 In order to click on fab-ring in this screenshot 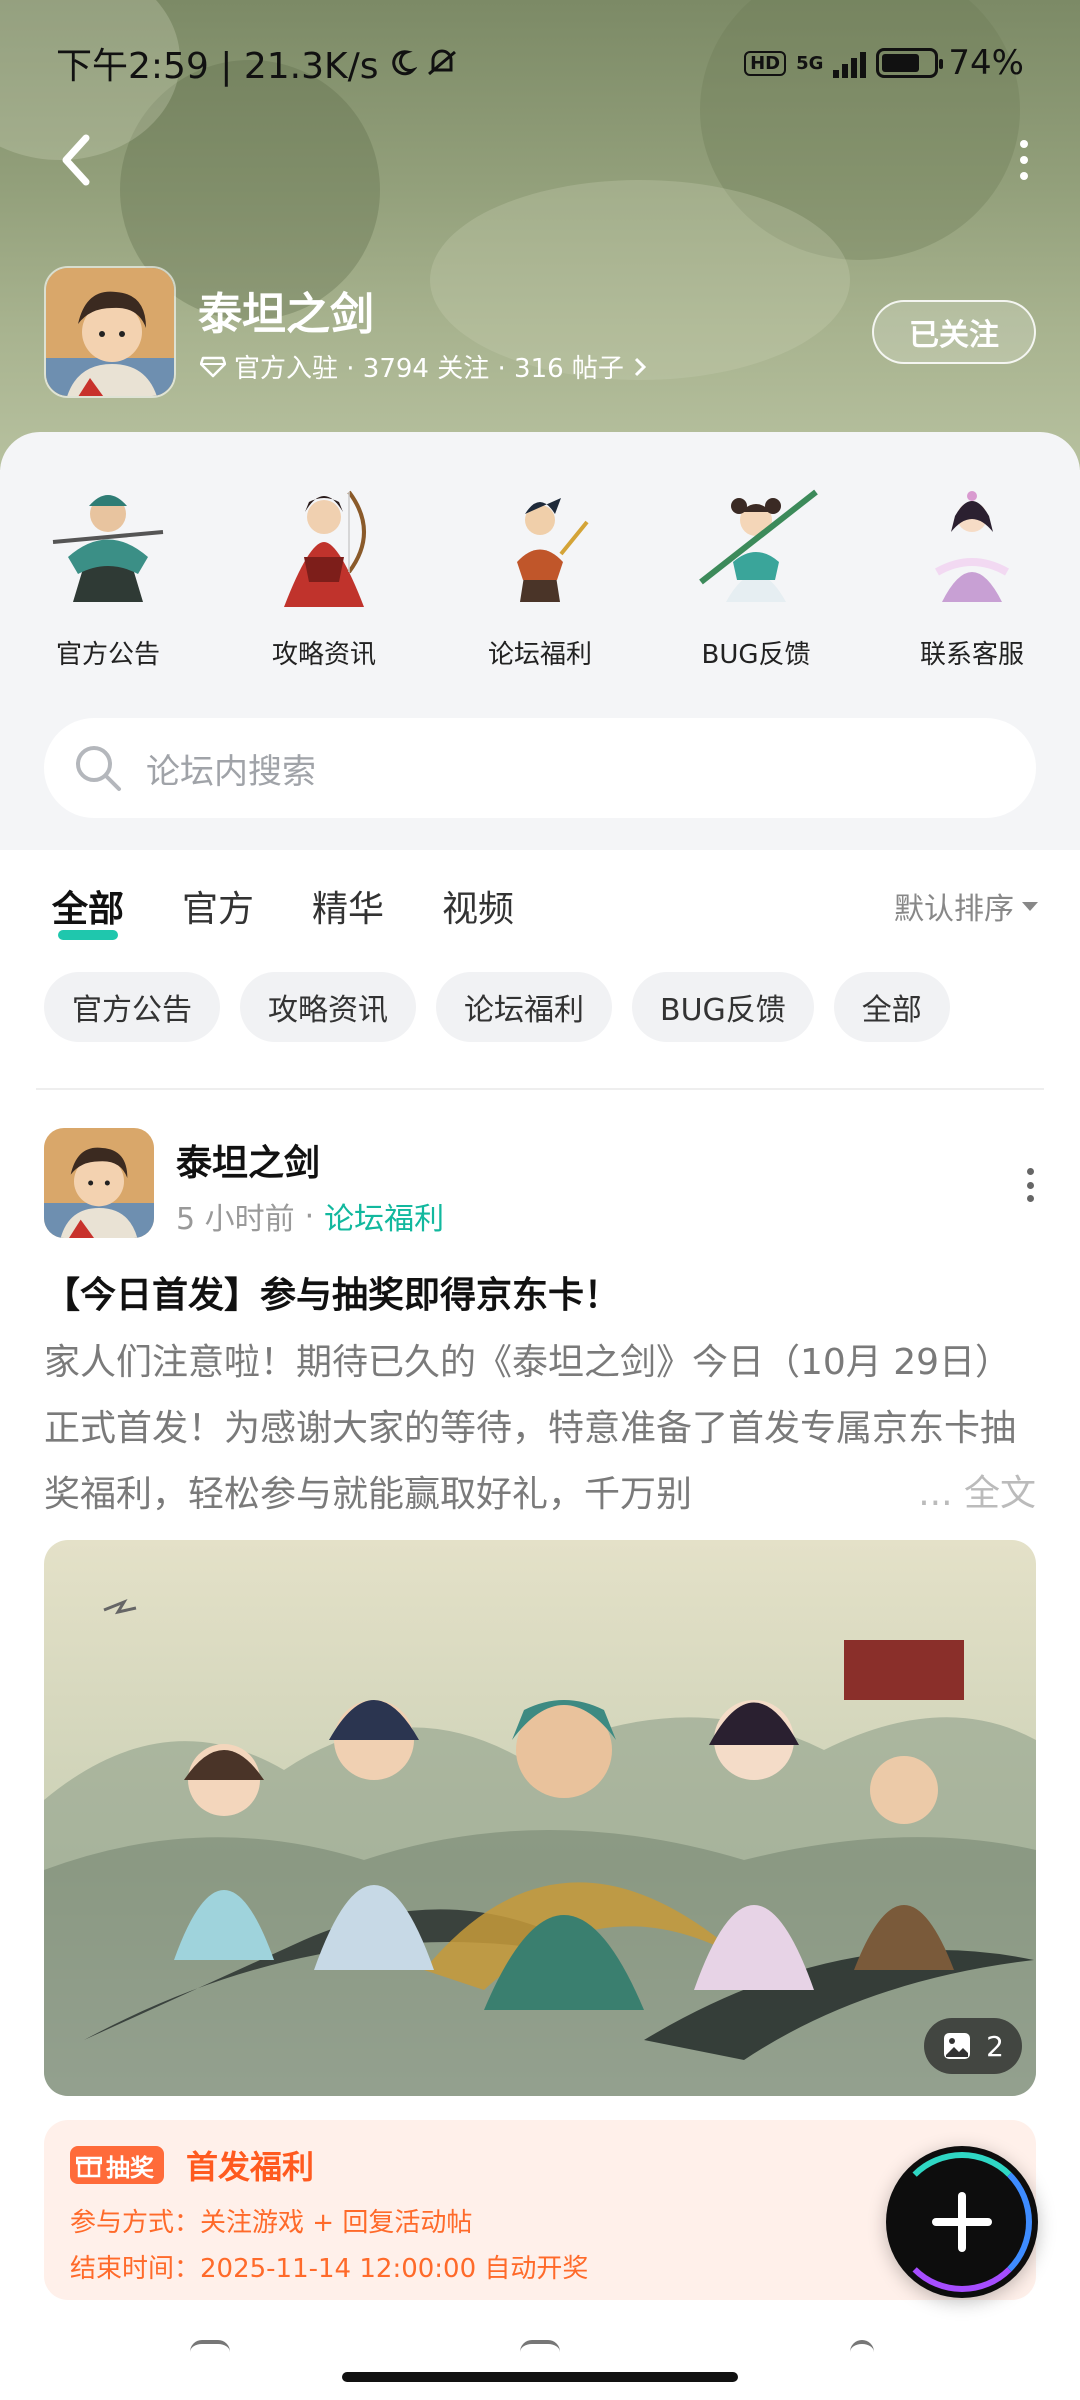, I will do `click(962, 2222)`.